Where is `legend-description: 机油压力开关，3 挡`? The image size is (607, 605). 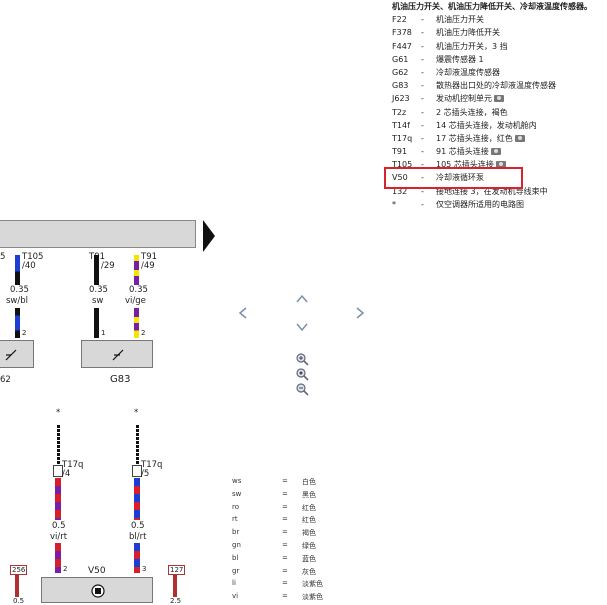
legend-description: 机油压力开关，3 挡 is located at coordinates (472, 46).